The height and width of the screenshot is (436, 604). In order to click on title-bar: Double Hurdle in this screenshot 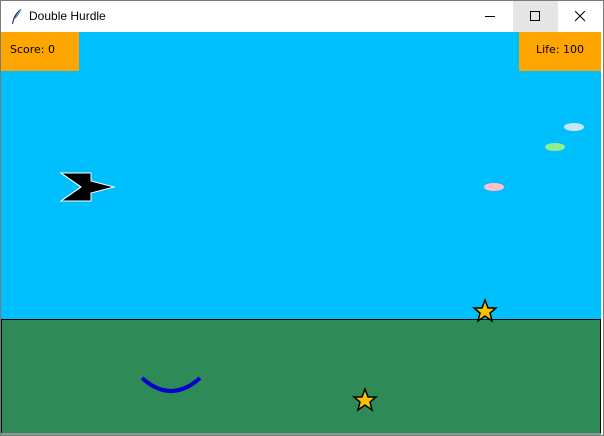, I will do `click(302, 16)`.